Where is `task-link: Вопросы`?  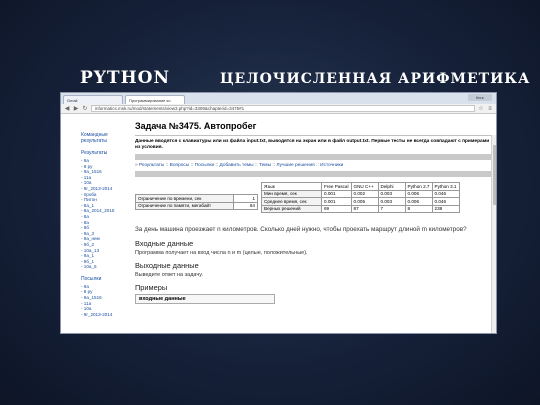 task-link: Вопросы is located at coordinates (180, 165).